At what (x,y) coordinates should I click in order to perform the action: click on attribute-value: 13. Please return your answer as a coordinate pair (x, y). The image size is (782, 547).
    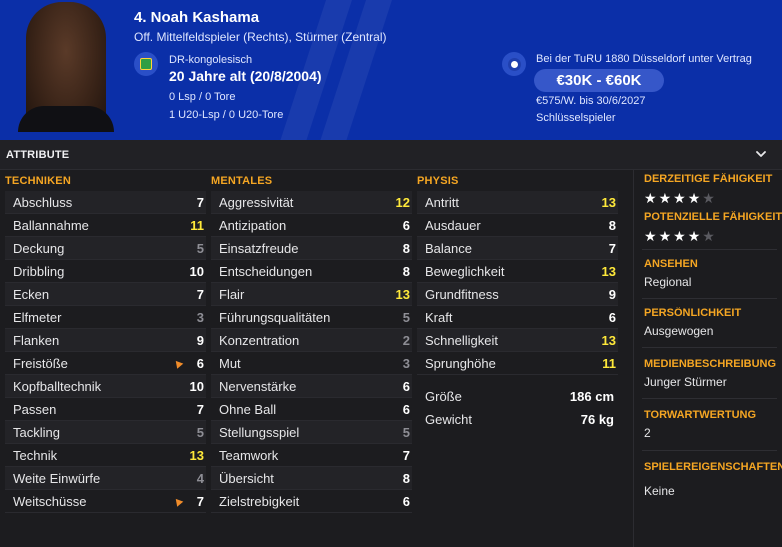
    Looking at the image, I should click on (608, 340).